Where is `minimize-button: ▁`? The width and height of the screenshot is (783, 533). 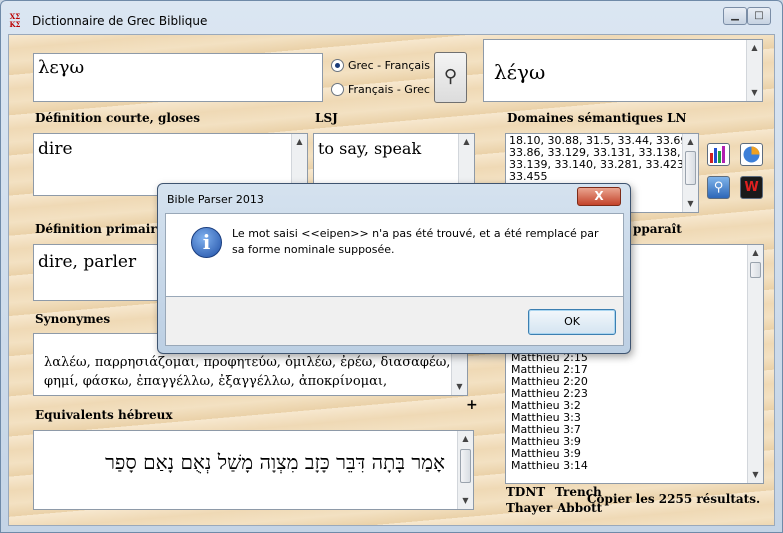 minimize-button: ▁ is located at coordinates (735, 16).